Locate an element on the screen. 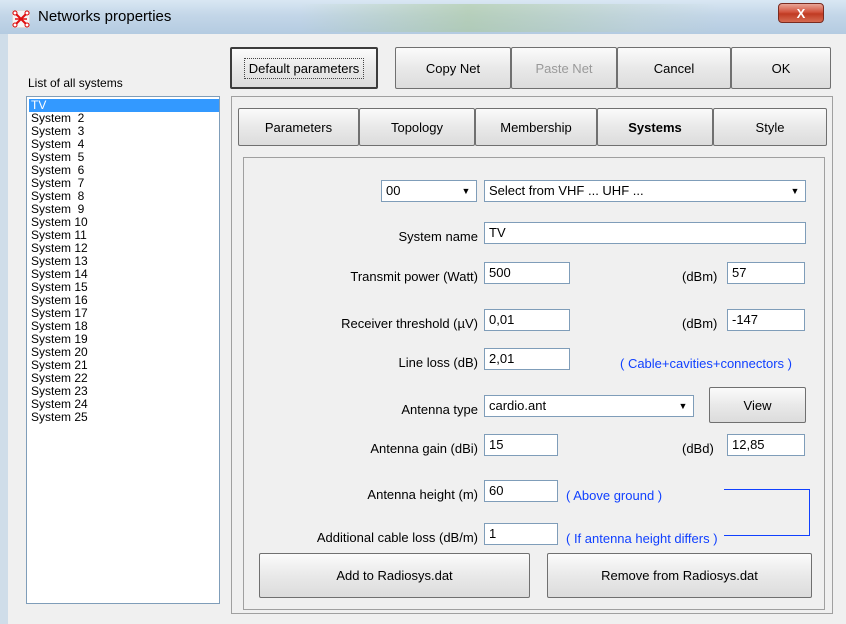 The height and width of the screenshot is (624, 846). system-name-input: TV is located at coordinates (645, 233).